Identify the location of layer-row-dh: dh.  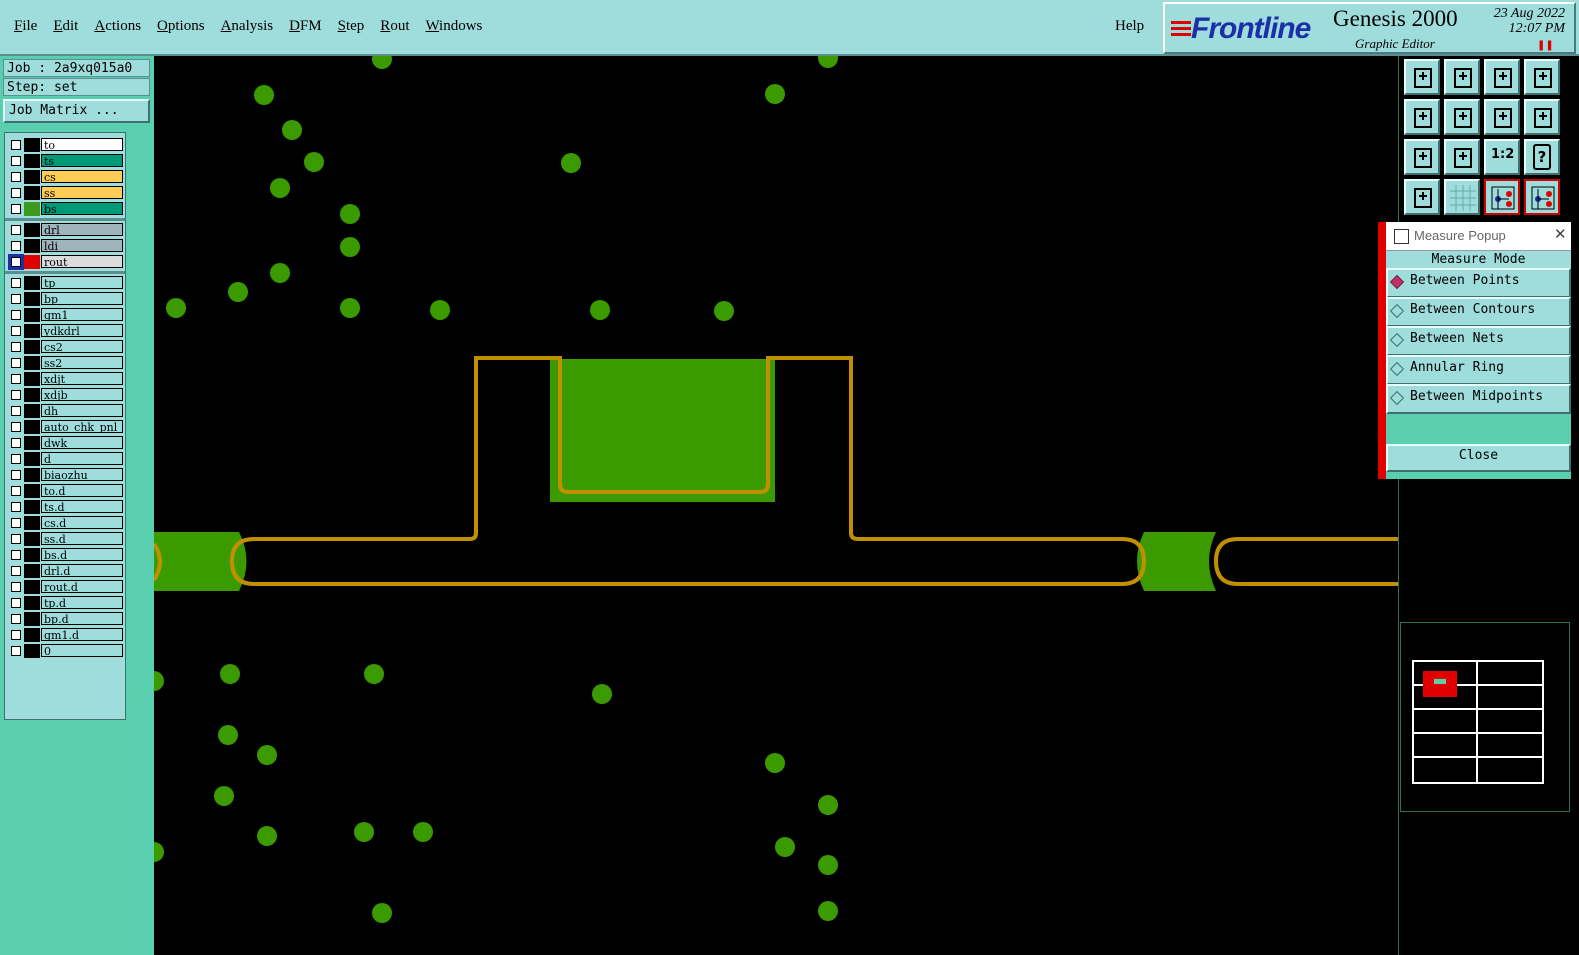
(65, 411).